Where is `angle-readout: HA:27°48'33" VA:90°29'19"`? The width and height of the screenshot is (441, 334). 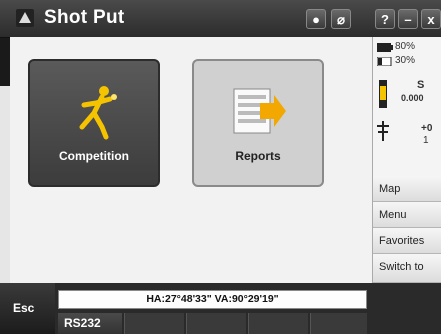
angle-readout: HA:27°48'33" VA:90°29'19" is located at coordinates (212, 299).